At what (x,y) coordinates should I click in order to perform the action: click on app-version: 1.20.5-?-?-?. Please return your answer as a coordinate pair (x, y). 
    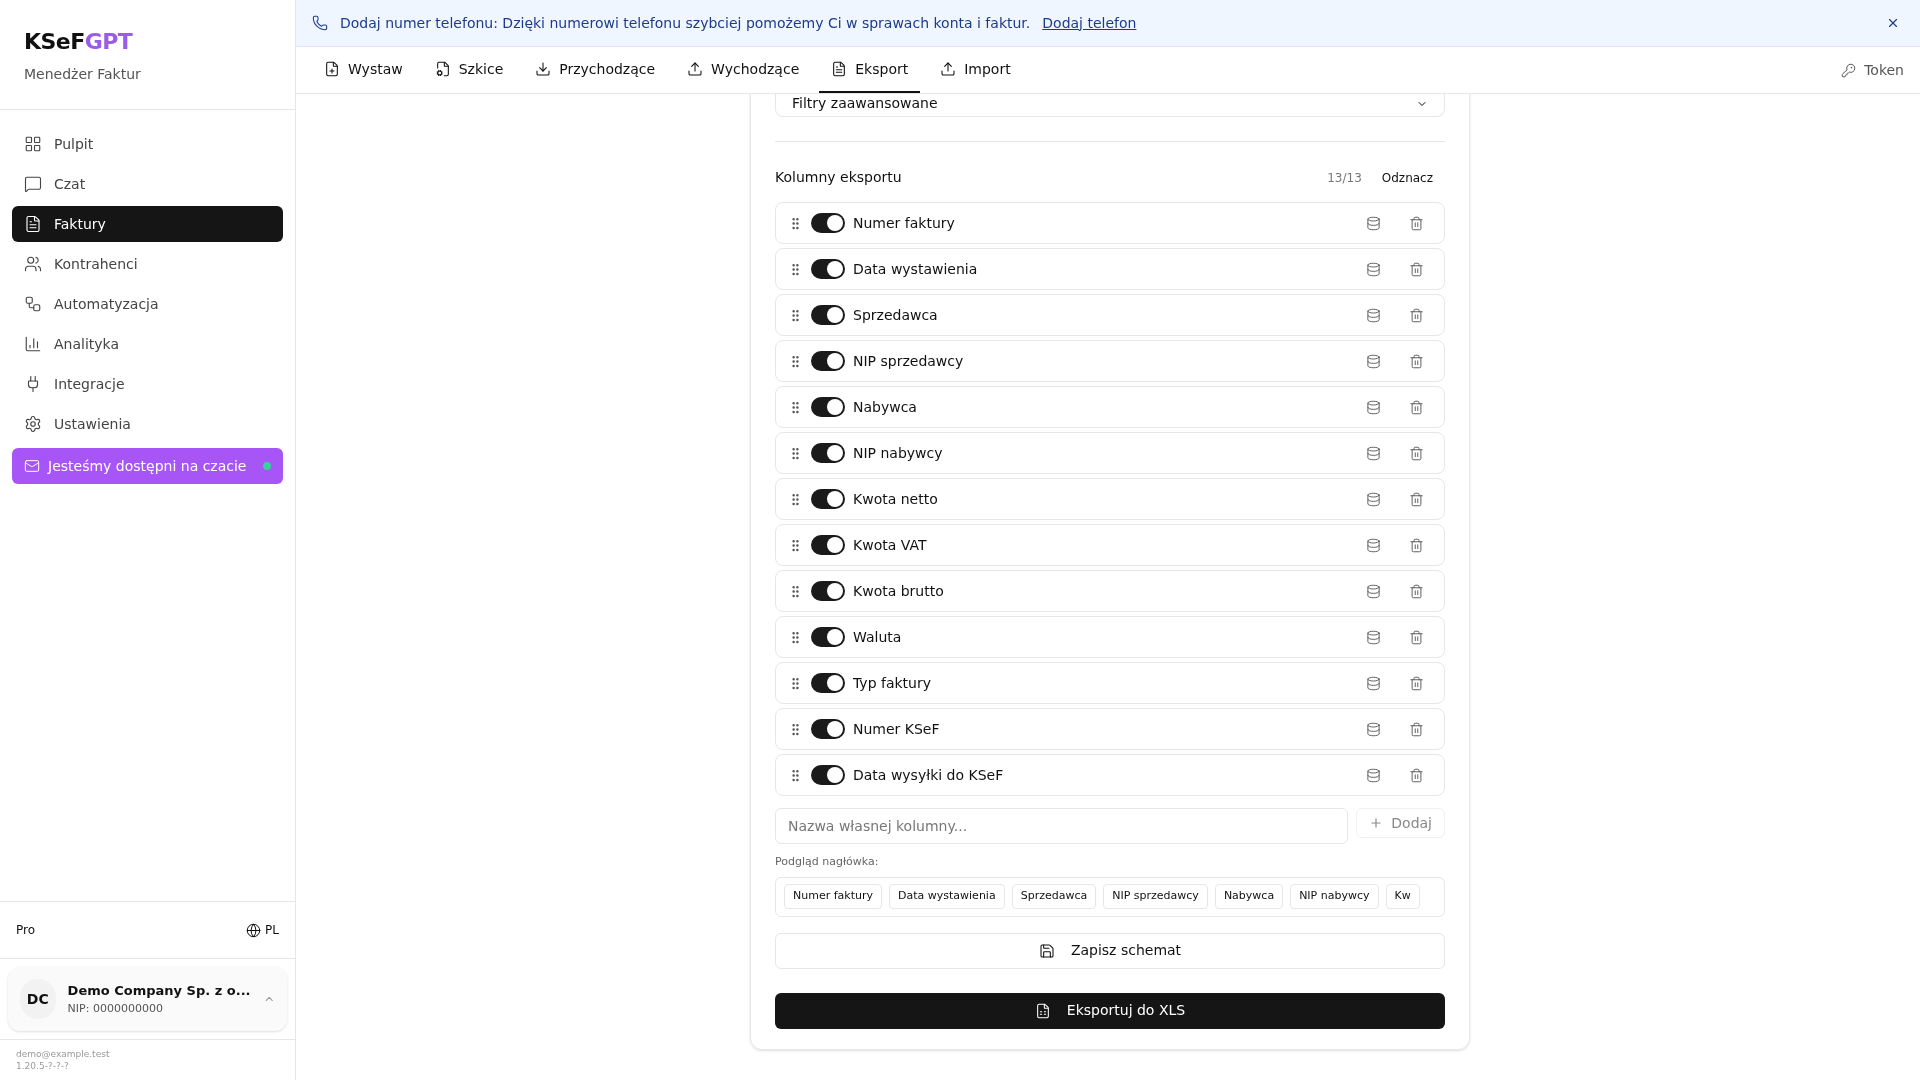
    Looking at the image, I should click on (43, 1066).